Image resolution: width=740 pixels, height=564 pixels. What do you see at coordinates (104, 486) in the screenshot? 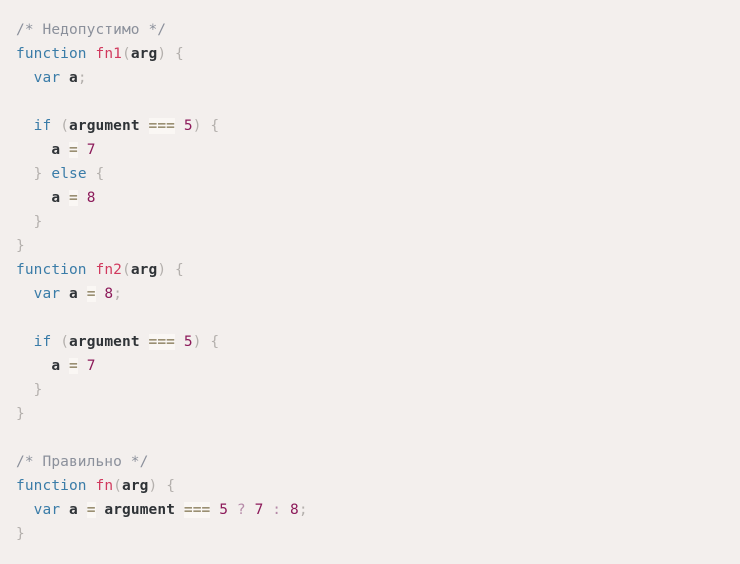
I see `code-token-fnname: fn` at bounding box center [104, 486].